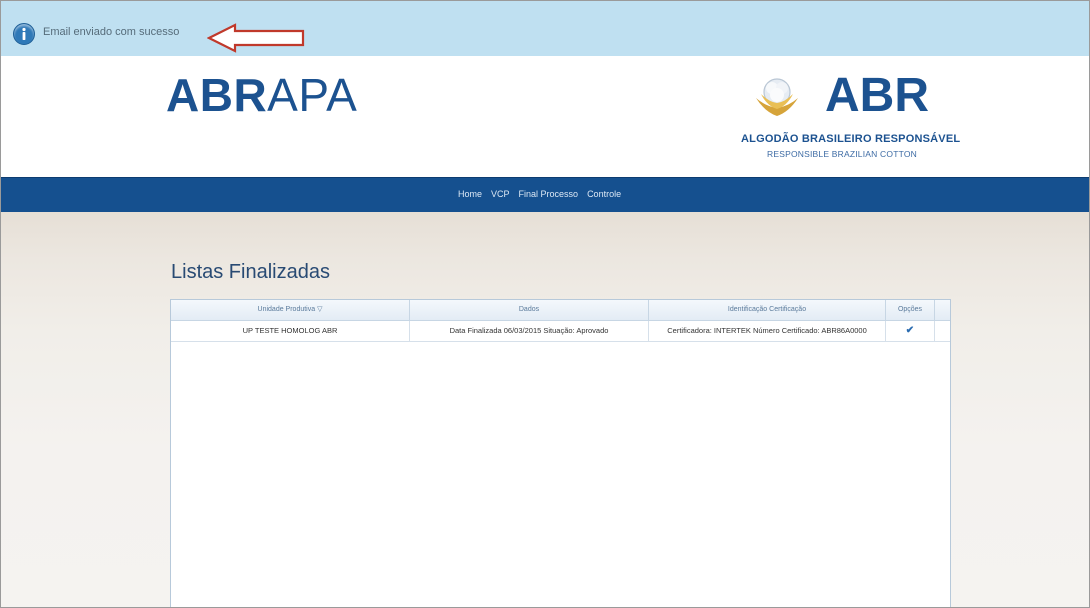  Describe the element at coordinates (545, 28) in the screenshot. I see `notification-bar: Email enviado com sucesso` at that location.